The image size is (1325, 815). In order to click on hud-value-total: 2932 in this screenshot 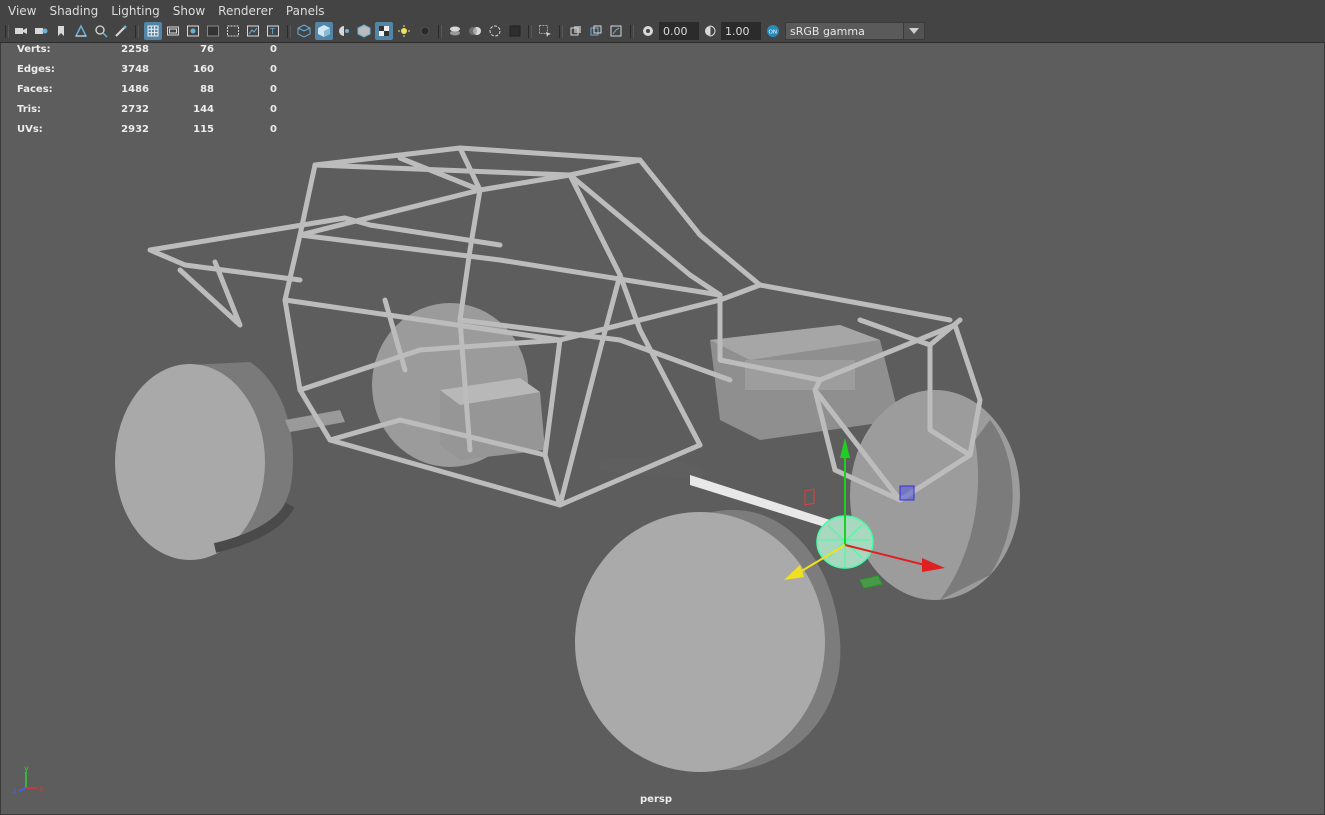, I will do `click(135, 129)`.